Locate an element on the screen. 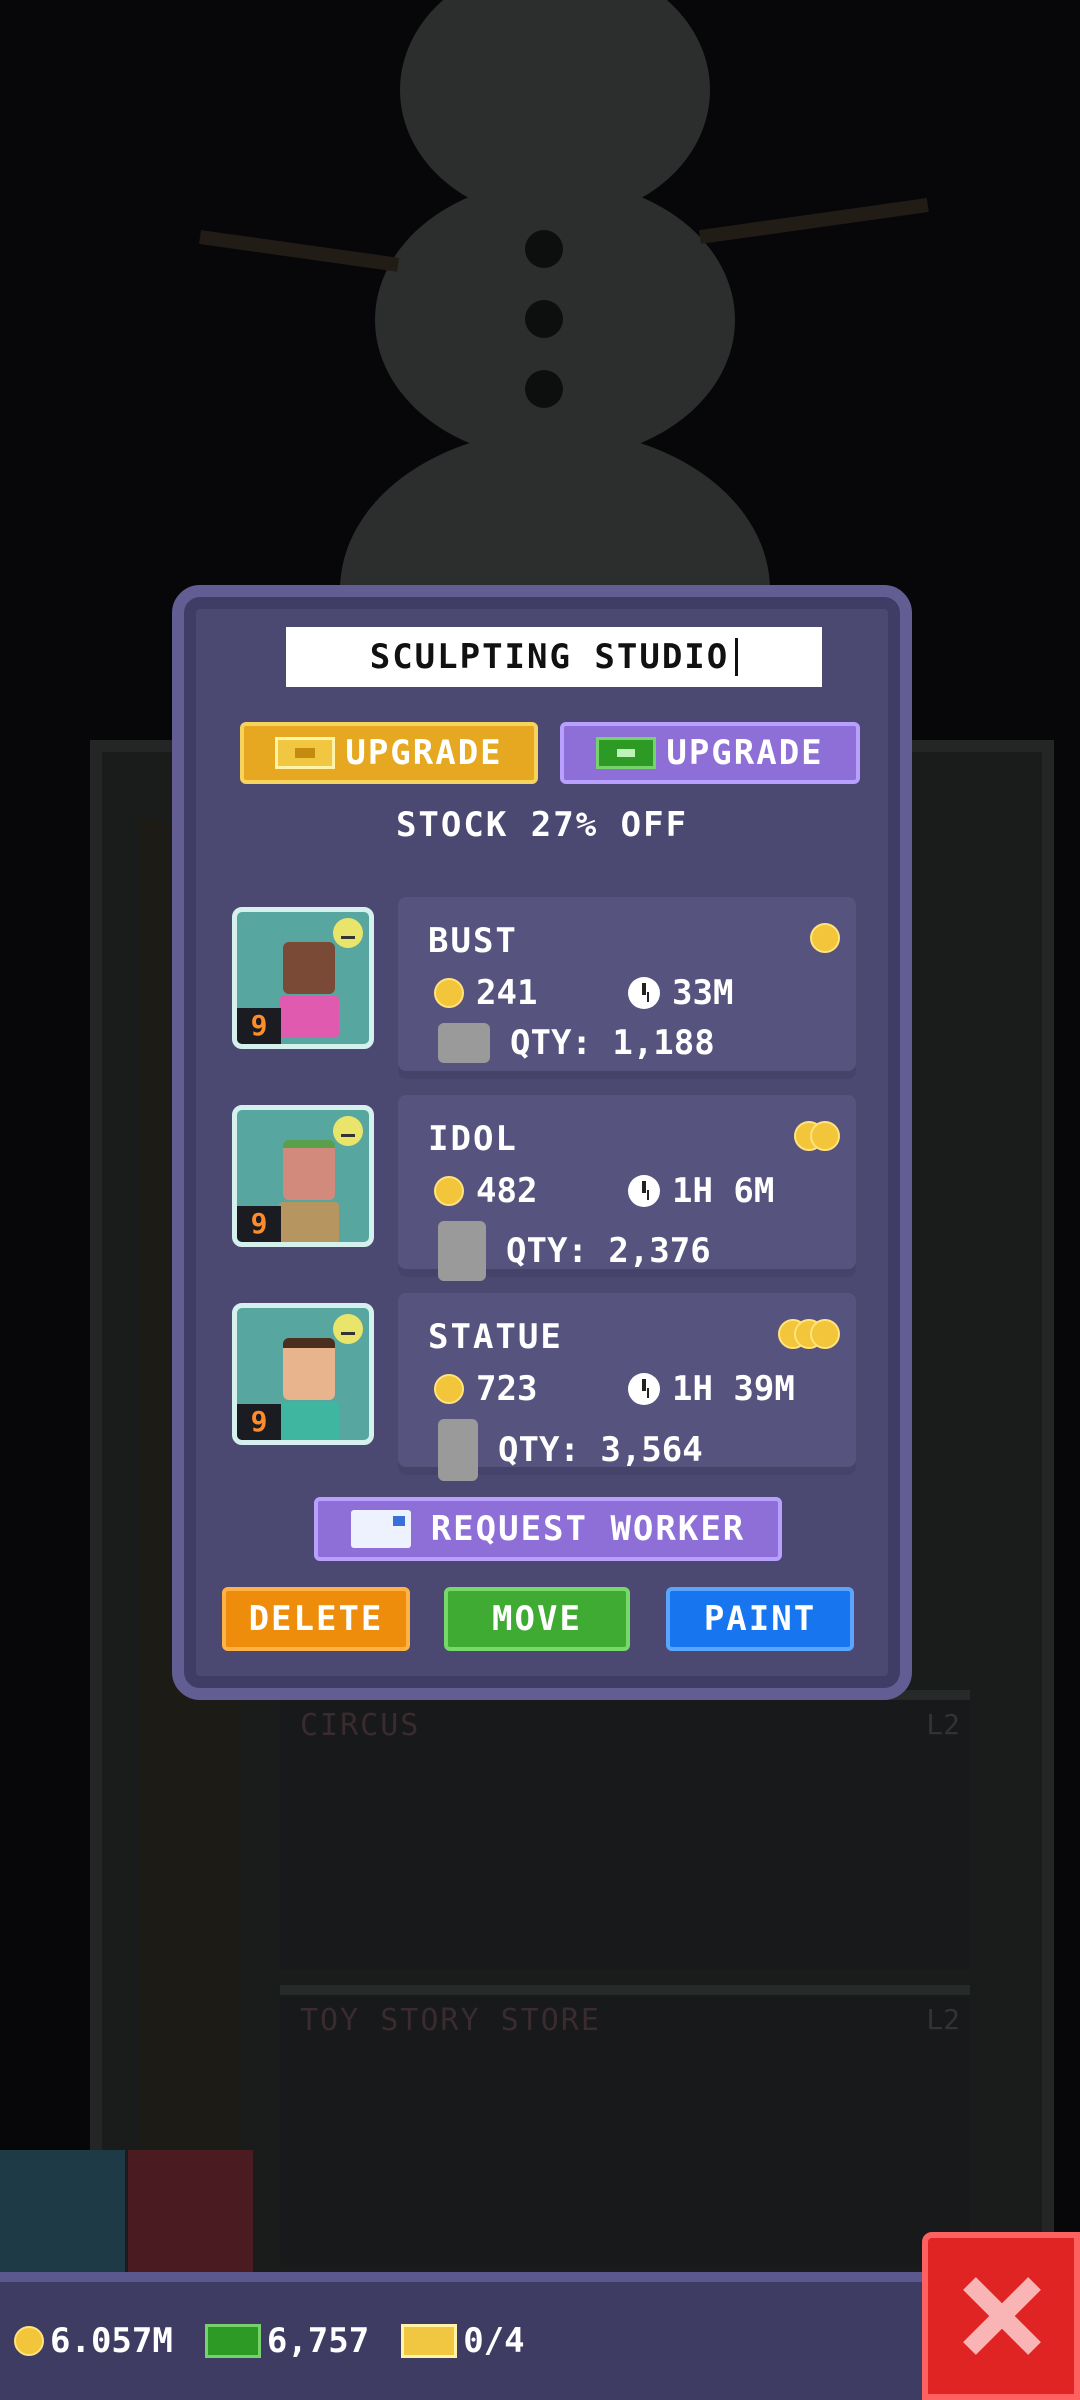 The image size is (1080, 2400). product-price: 241 is located at coordinates (485, 993).